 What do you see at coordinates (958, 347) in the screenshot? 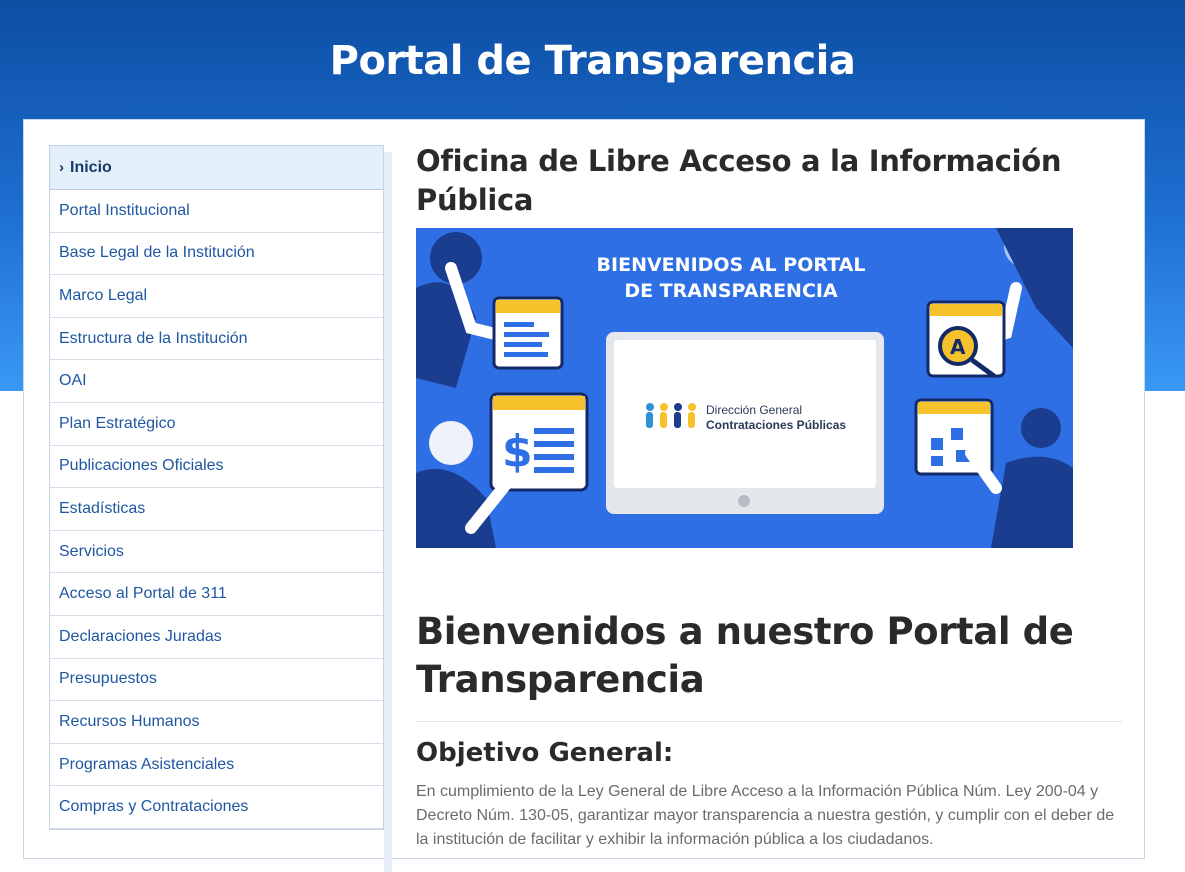
I see `svg-text: A` at bounding box center [958, 347].